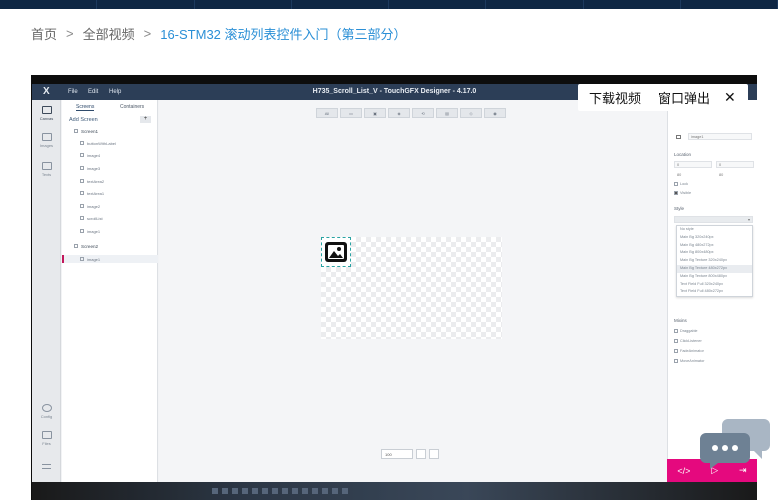 This screenshot has height=500, width=778. Describe the element at coordinates (693, 174) in the screenshot. I see `w-field: 80` at that location.